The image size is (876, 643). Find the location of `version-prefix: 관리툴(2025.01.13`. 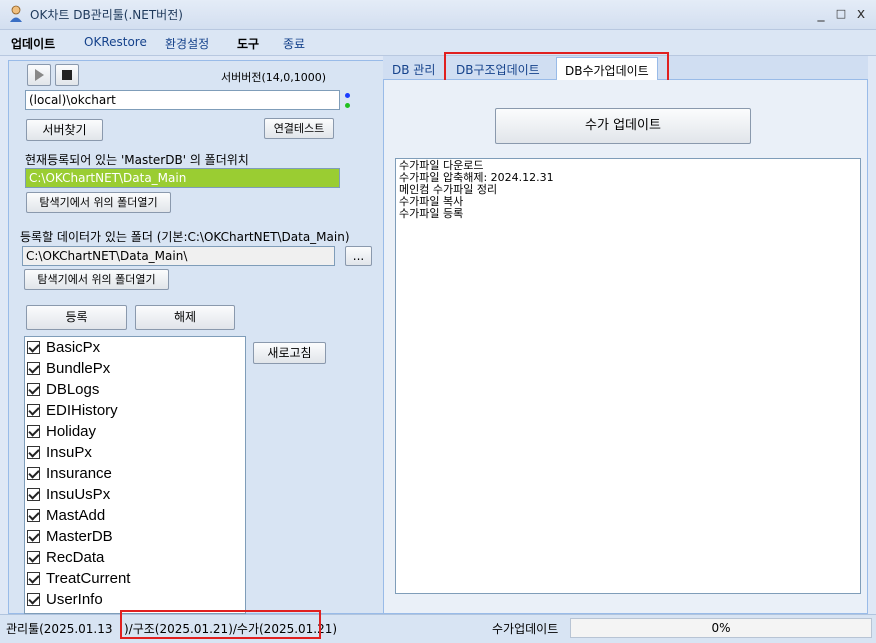

version-prefix: 관리툴(2025.01.13 is located at coordinates (59, 629).